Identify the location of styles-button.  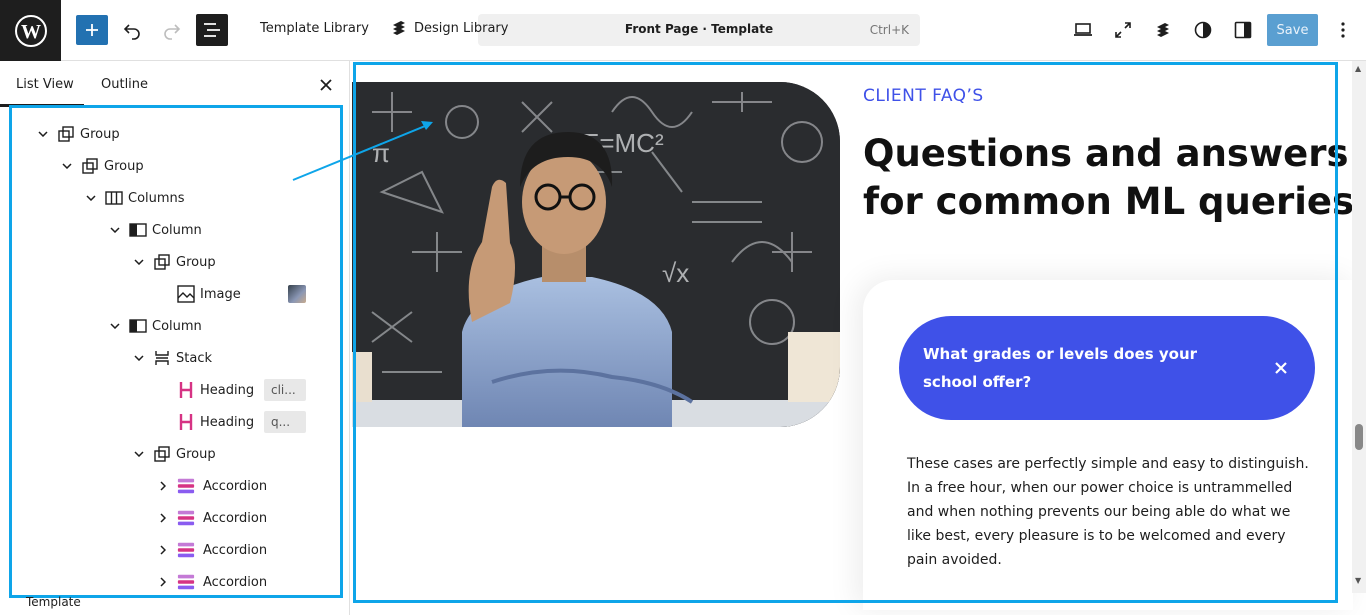
(1203, 30).